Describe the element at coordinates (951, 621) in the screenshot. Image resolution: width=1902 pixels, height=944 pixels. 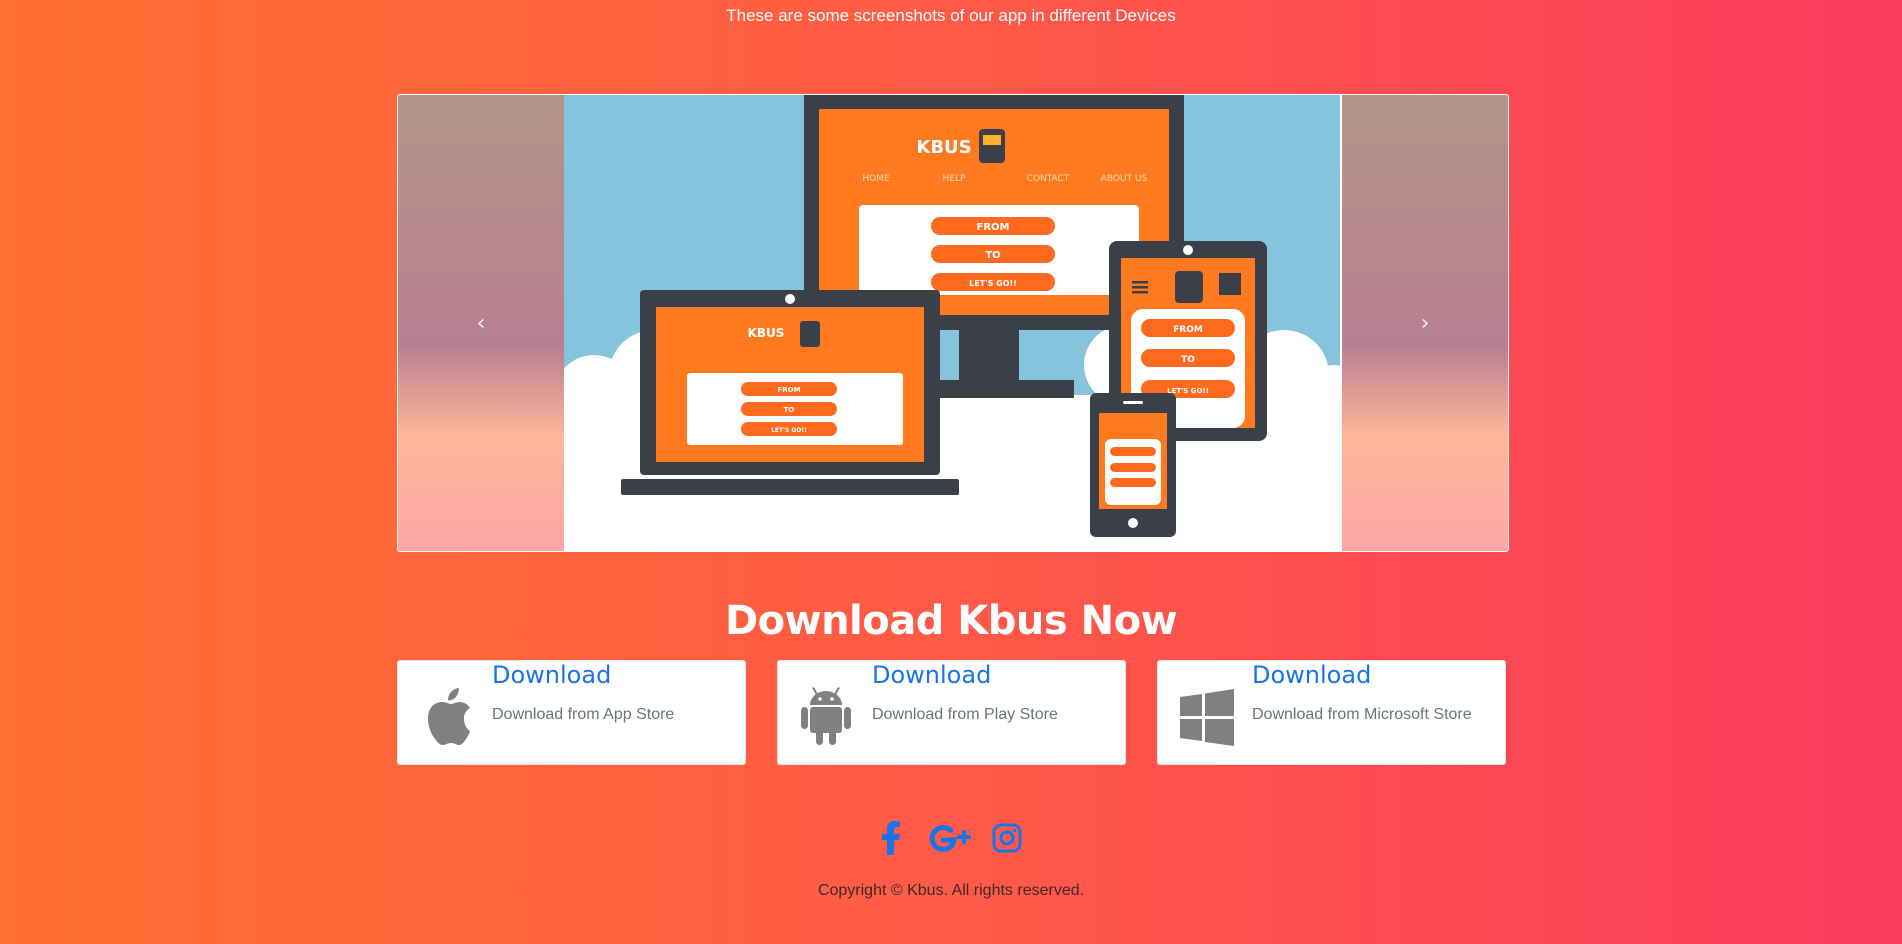
I see `download-heading: Download Kbus Now` at that location.